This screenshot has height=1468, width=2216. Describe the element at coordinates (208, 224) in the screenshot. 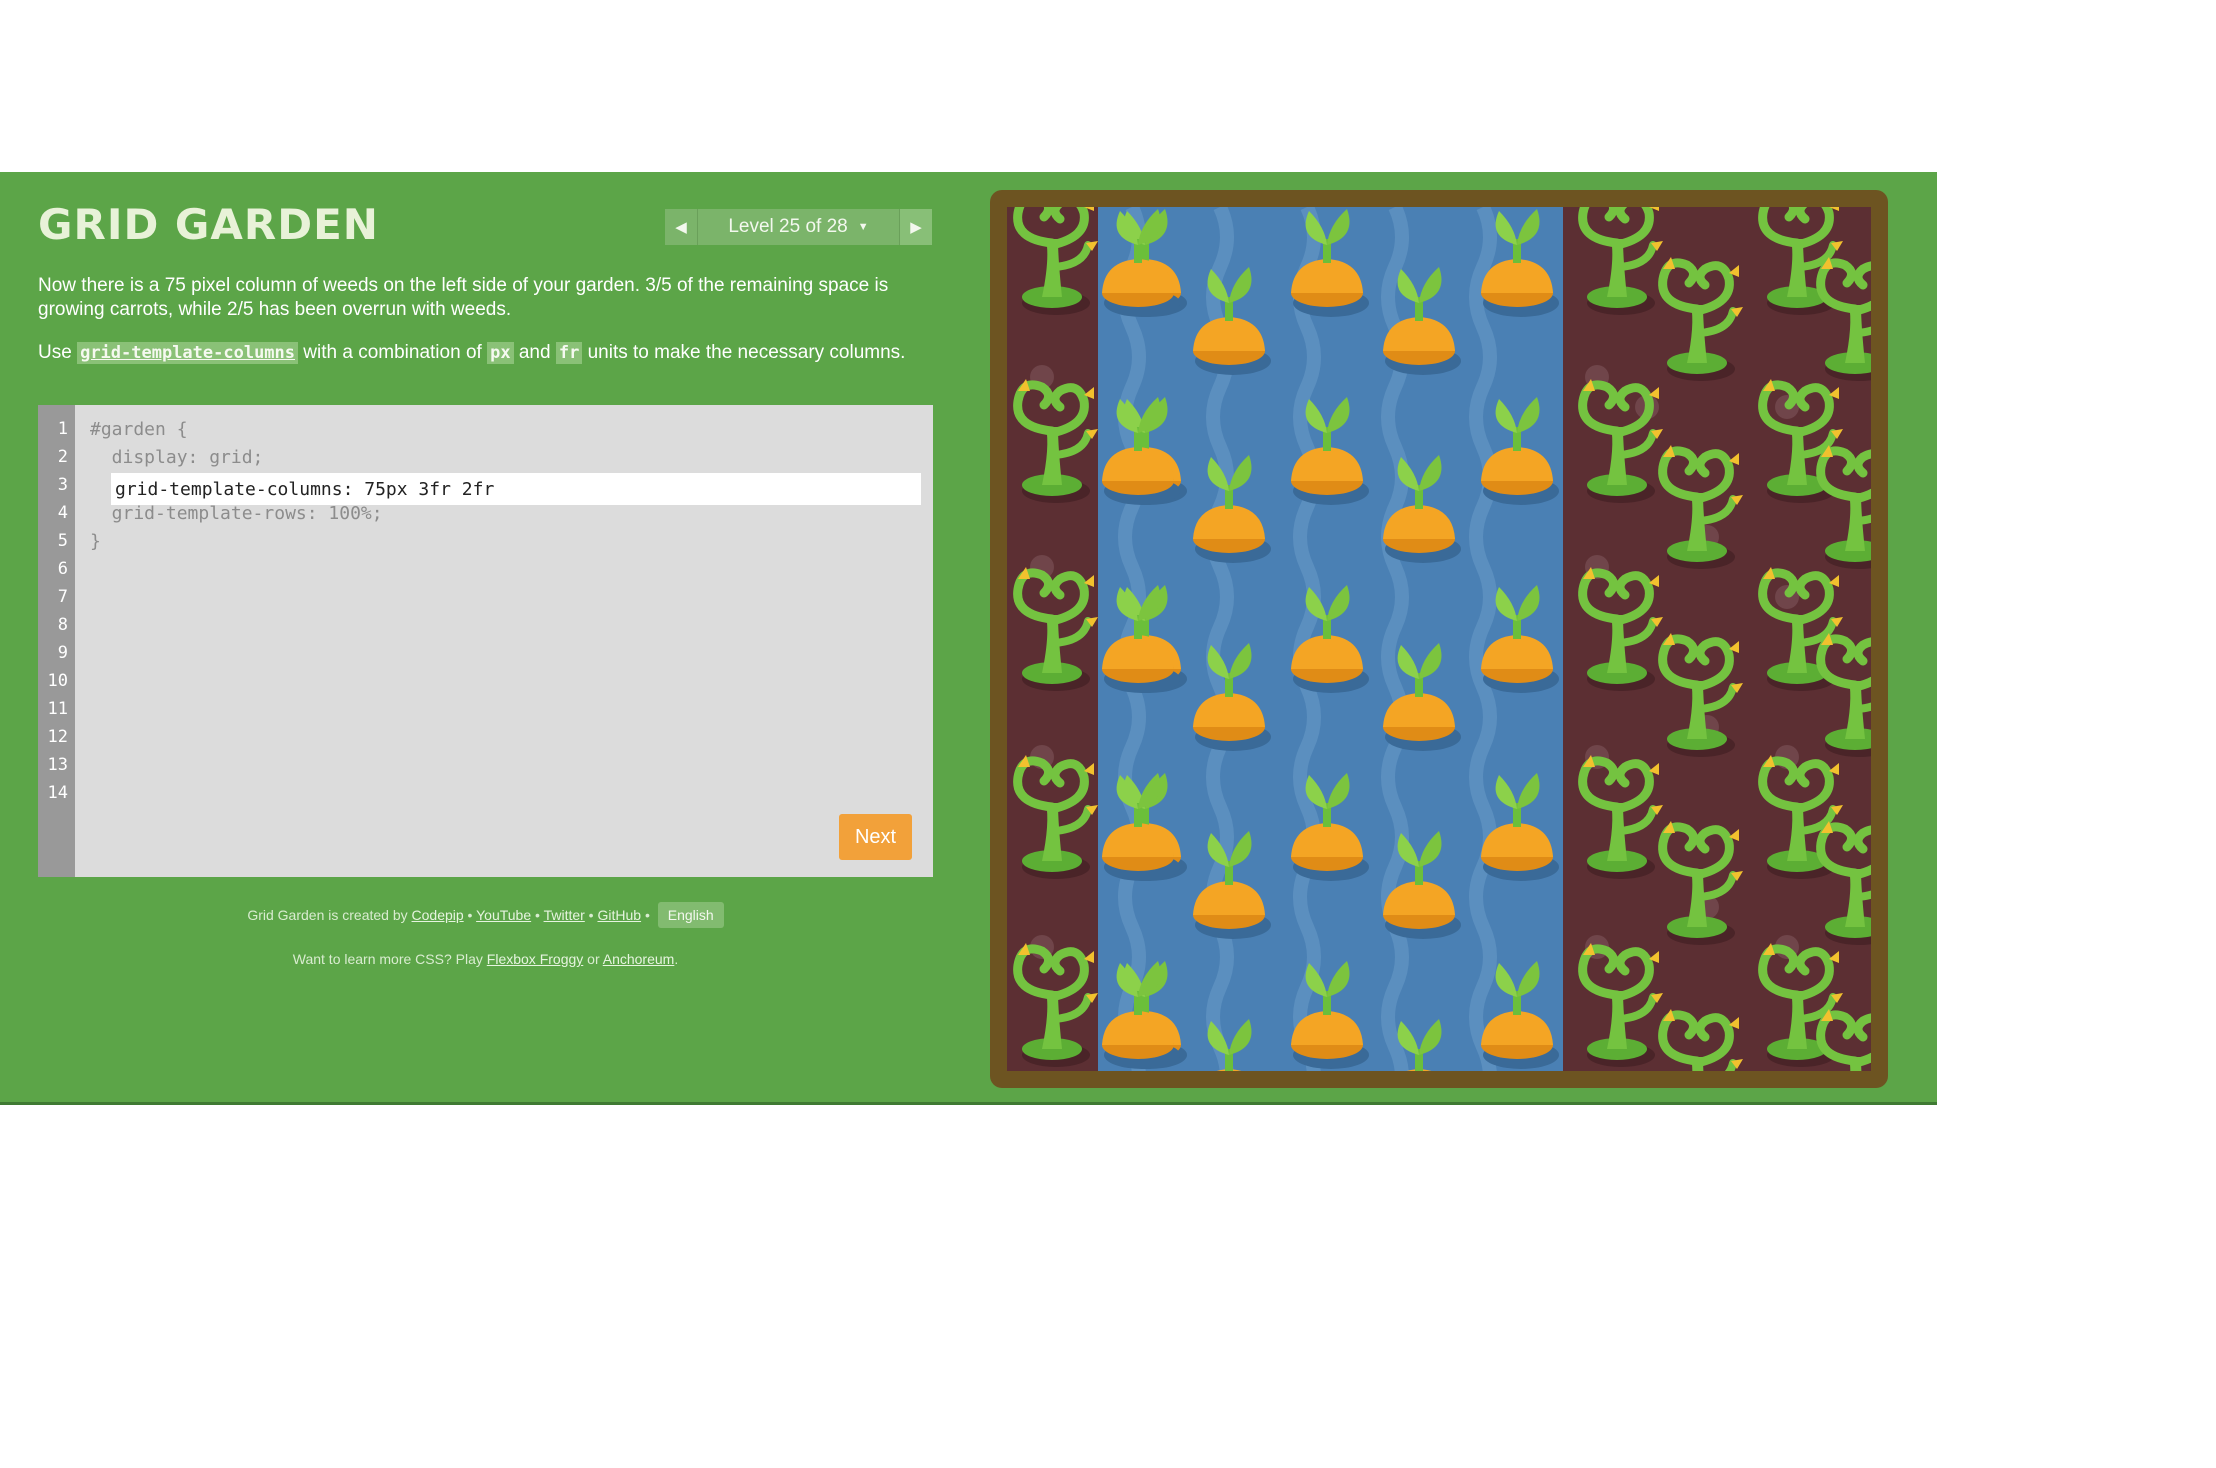

I see `page-title: GRID GARDEN` at that location.